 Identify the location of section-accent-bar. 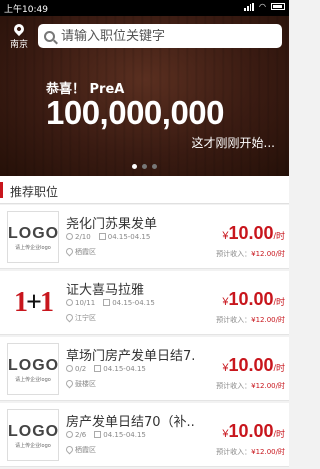
(1, 190).